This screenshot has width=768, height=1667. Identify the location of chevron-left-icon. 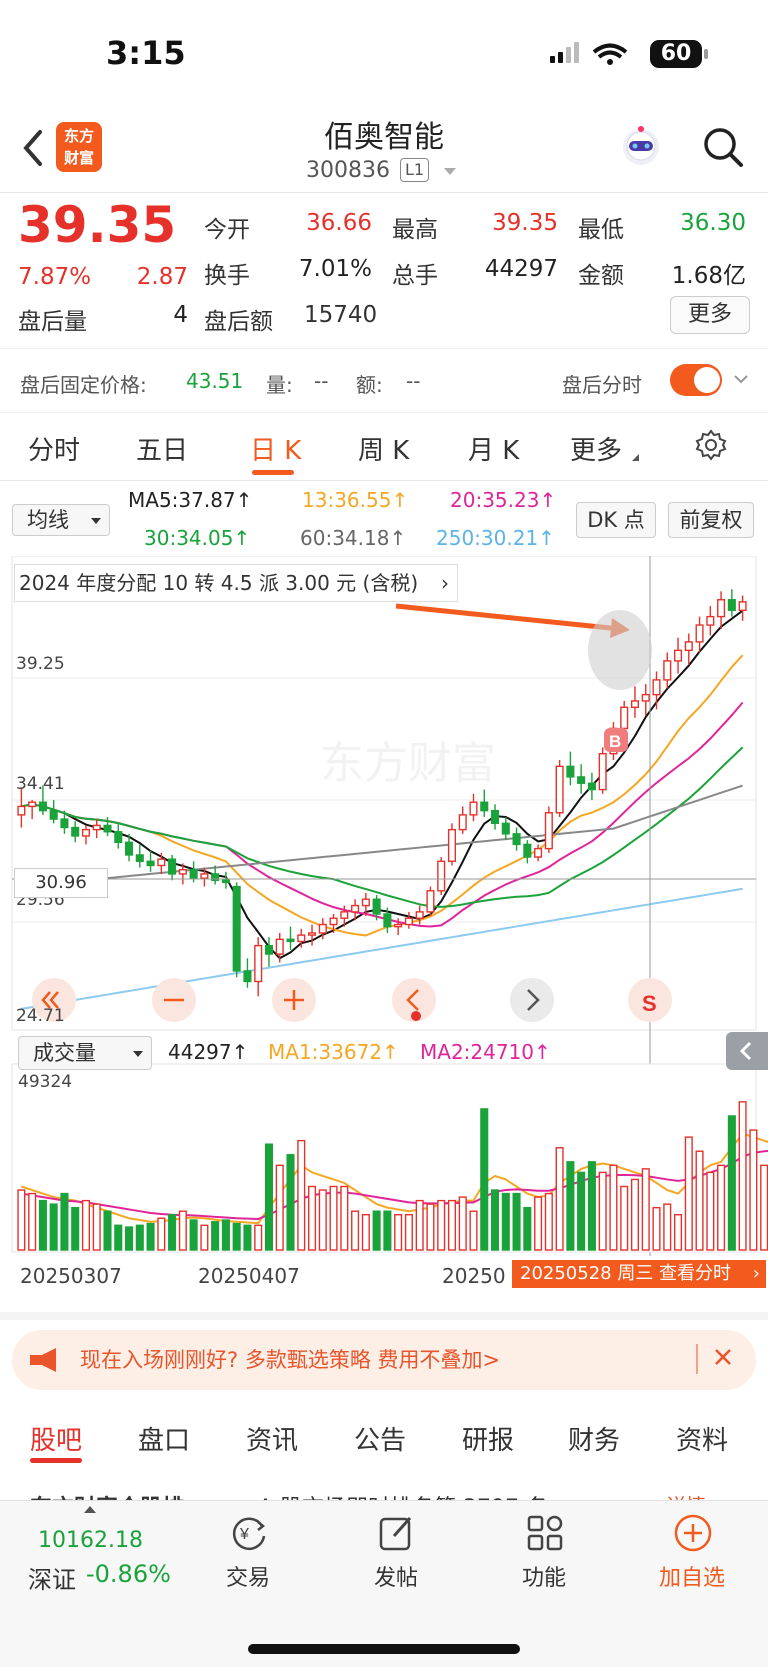
(745, 1051).